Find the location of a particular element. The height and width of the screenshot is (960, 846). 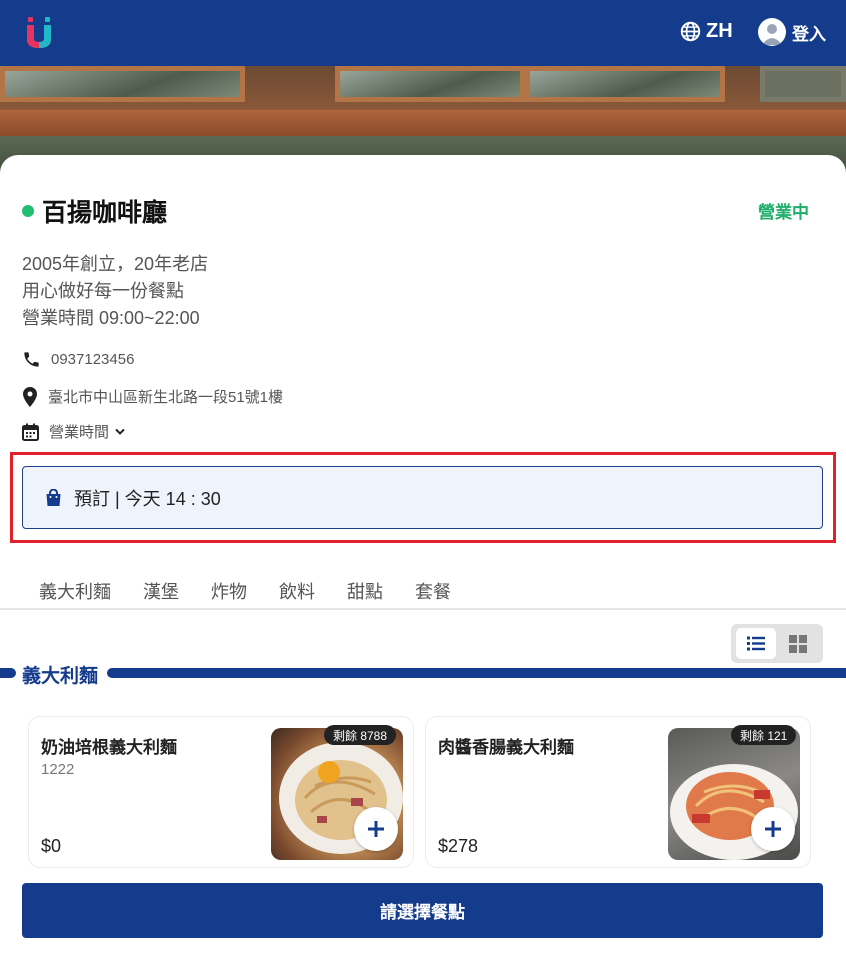

top-bar: ZH 登入 is located at coordinates (423, 33).